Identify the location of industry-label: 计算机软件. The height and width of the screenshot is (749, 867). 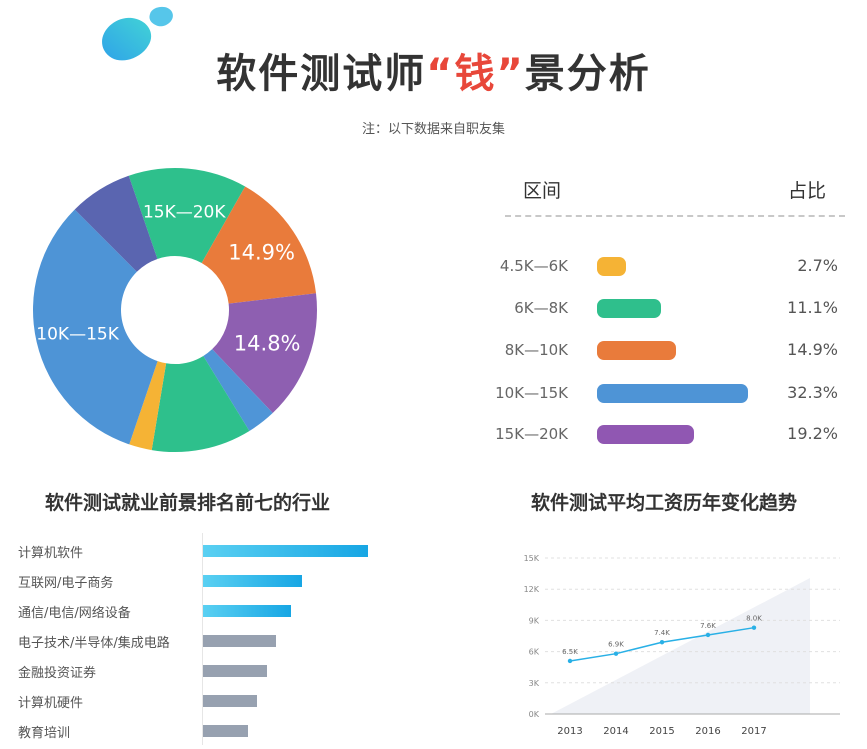
(51, 553).